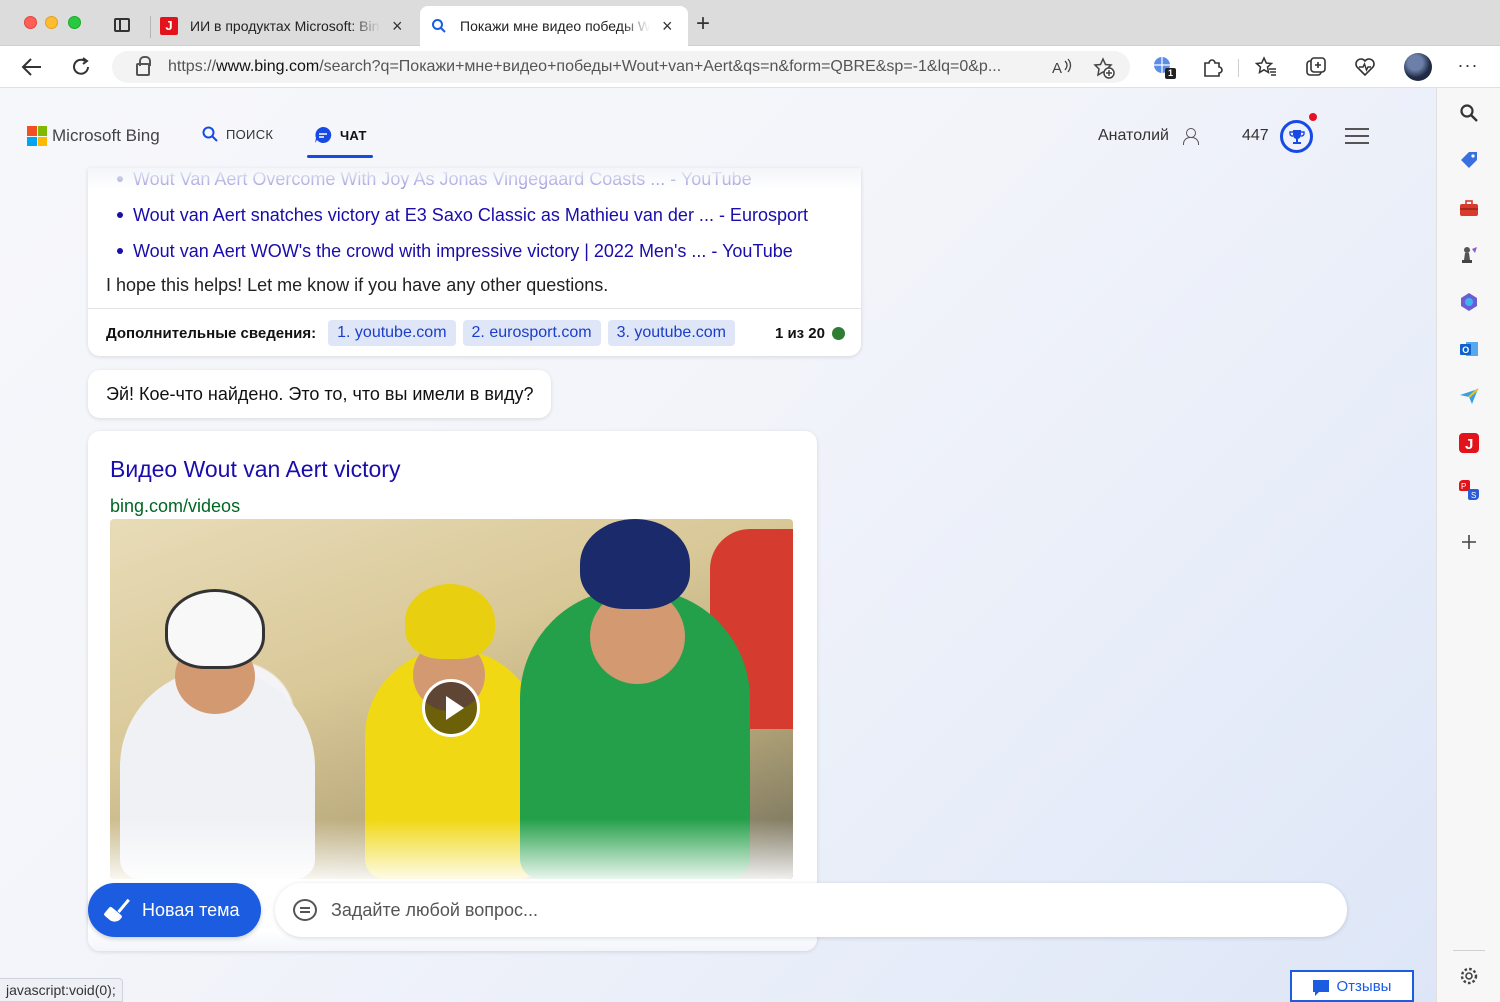 The width and height of the screenshot is (1500, 1002). Describe the element at coordinates (1468, 65) in the screenshot. I see `more-menu-icon: ···` at that location.